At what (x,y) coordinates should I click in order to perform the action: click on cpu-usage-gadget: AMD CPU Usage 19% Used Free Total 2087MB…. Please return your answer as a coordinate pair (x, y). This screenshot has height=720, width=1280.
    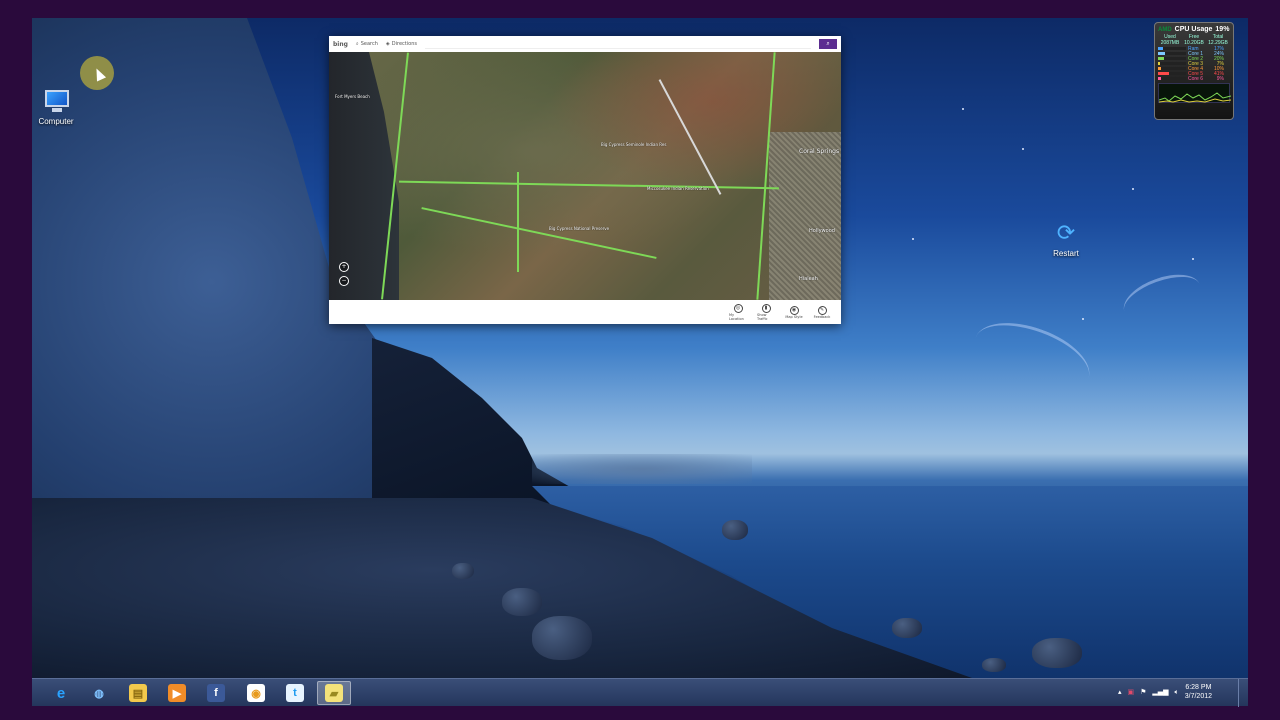
    Looking at the image, I should click on (1194, 71).